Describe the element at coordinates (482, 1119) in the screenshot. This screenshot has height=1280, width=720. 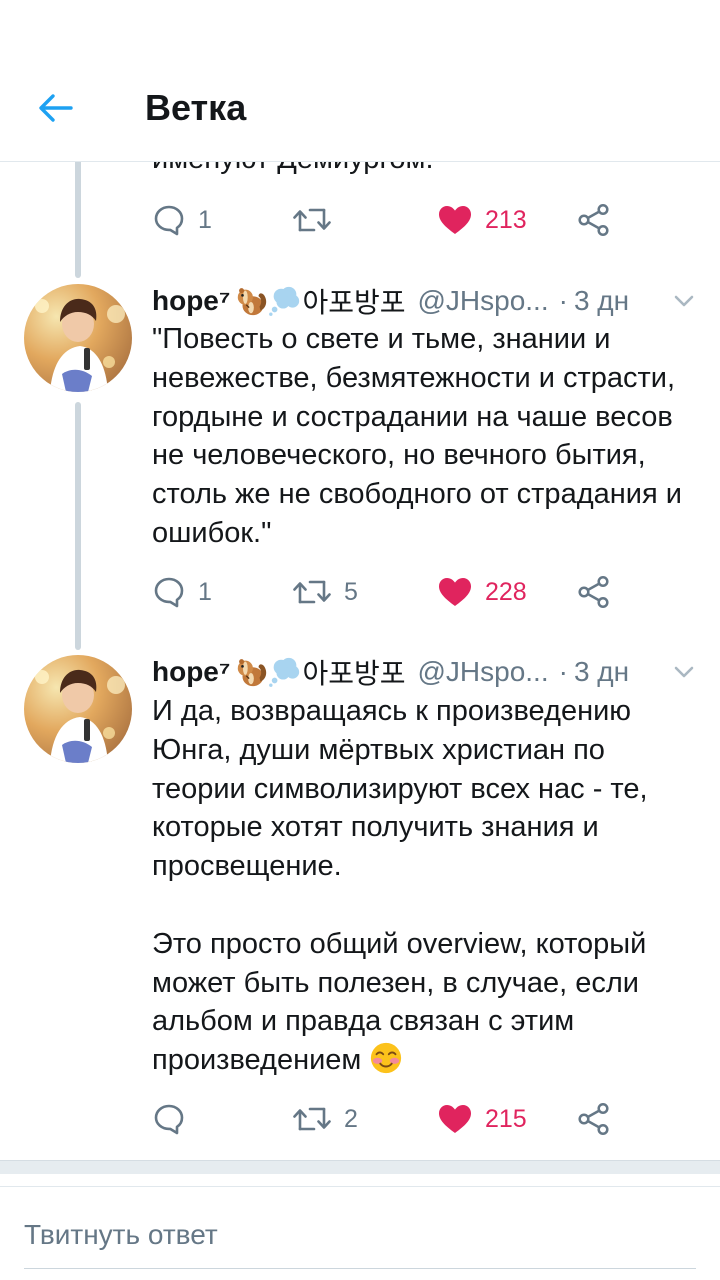
I see `like-button: 215` at that location.